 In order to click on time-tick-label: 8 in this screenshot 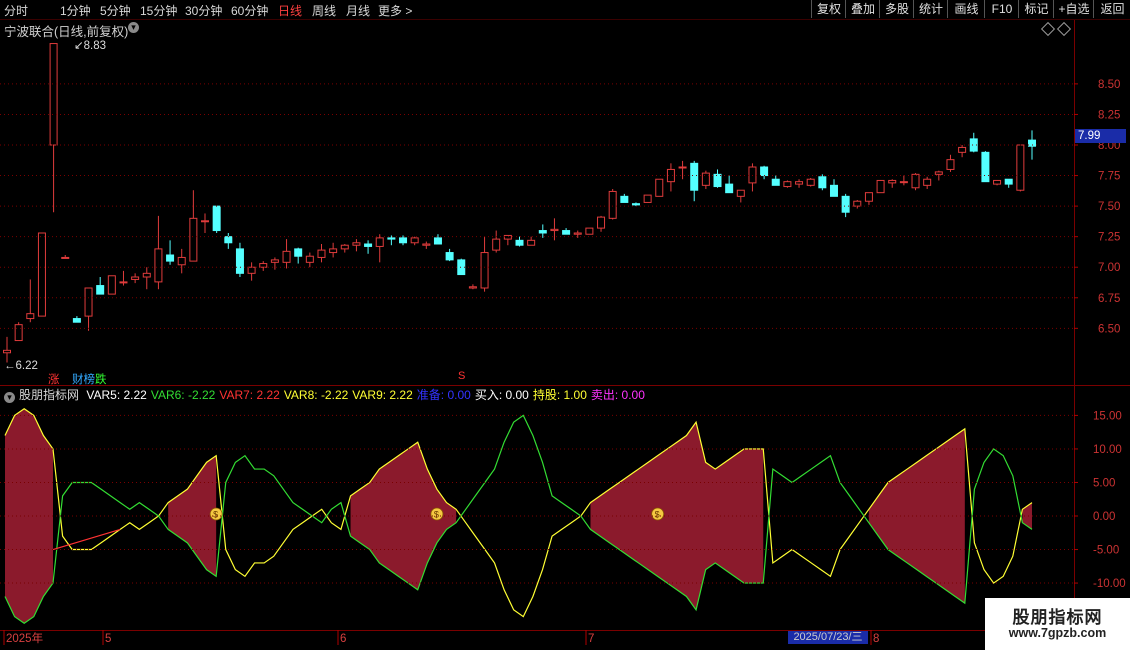, I will do `click(876, 639)`.